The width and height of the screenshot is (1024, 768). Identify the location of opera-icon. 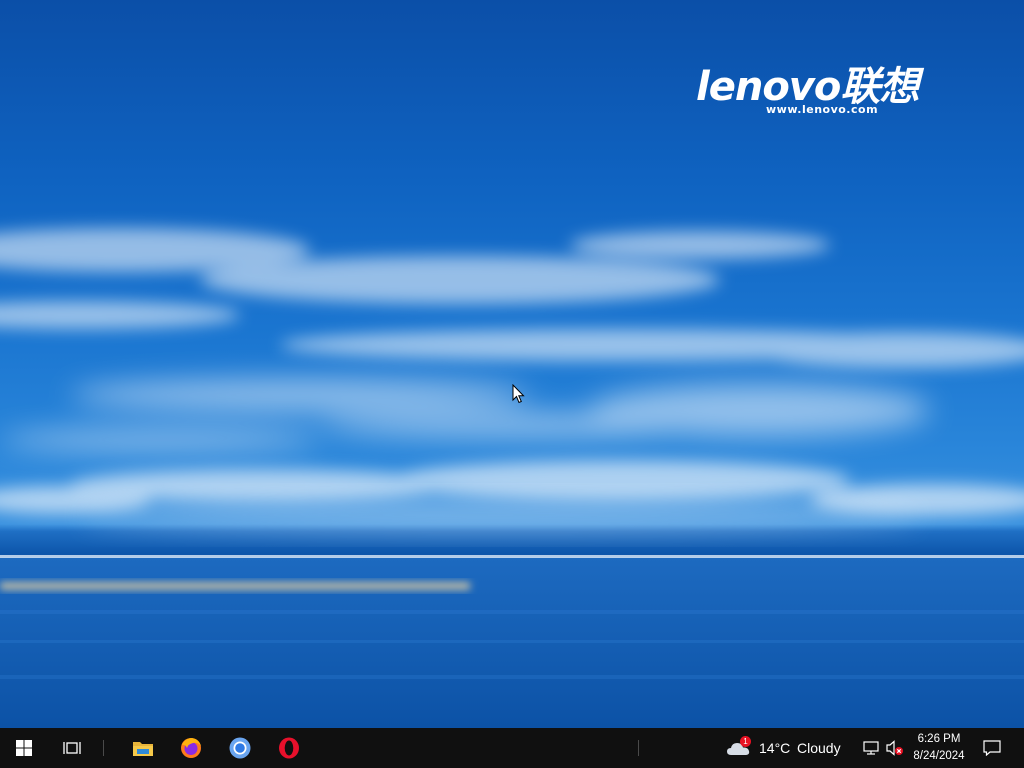
(289, 748).